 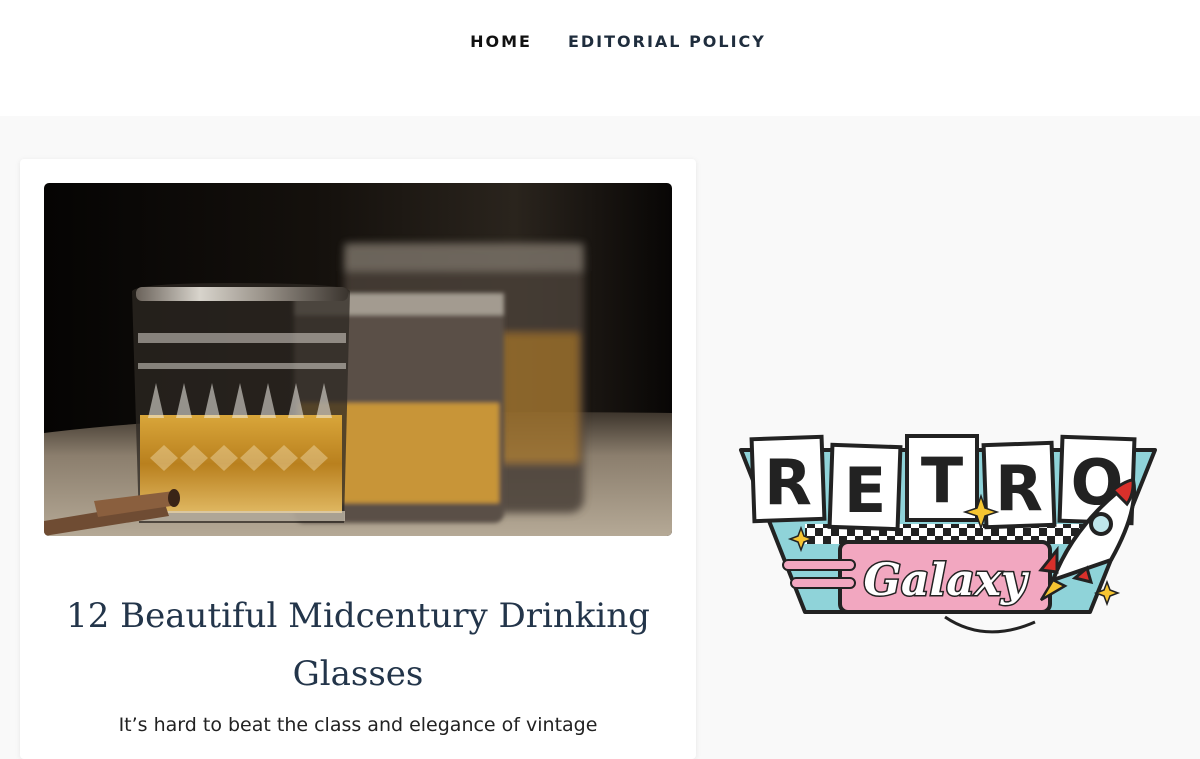 I want to click on nav-item-home: HOME, so click(x=501, y=42).